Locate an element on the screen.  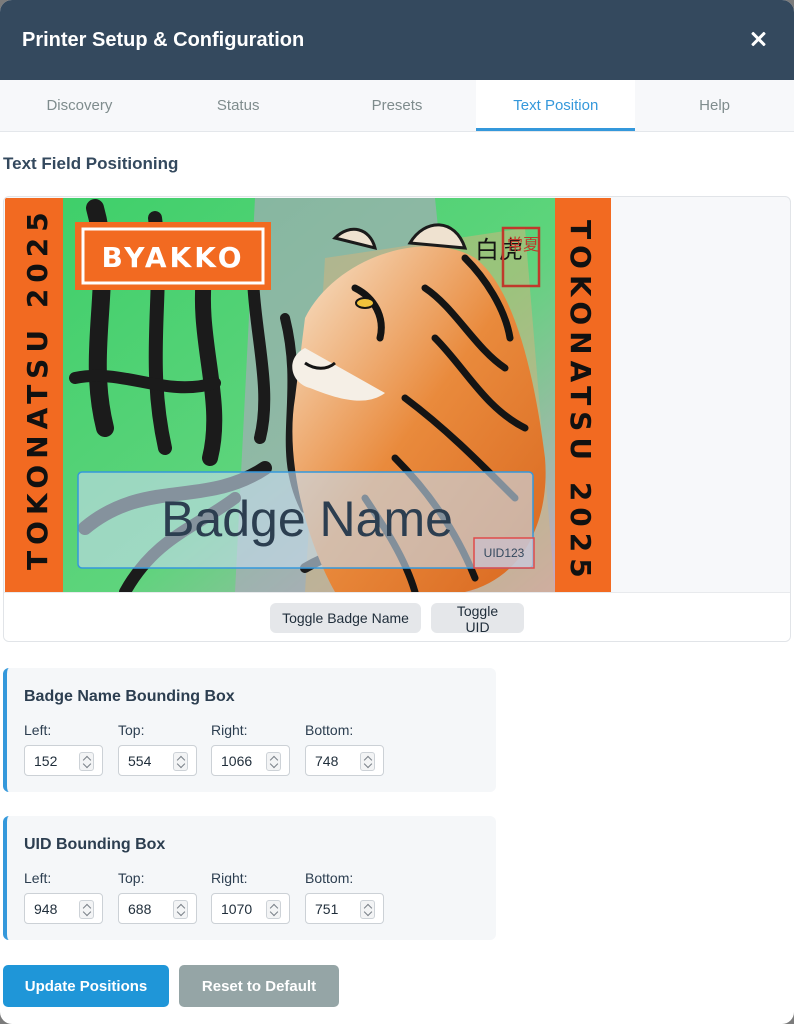
toggle-badge-name-button: Toggle Badge Name is located at coordinates (345, 618).